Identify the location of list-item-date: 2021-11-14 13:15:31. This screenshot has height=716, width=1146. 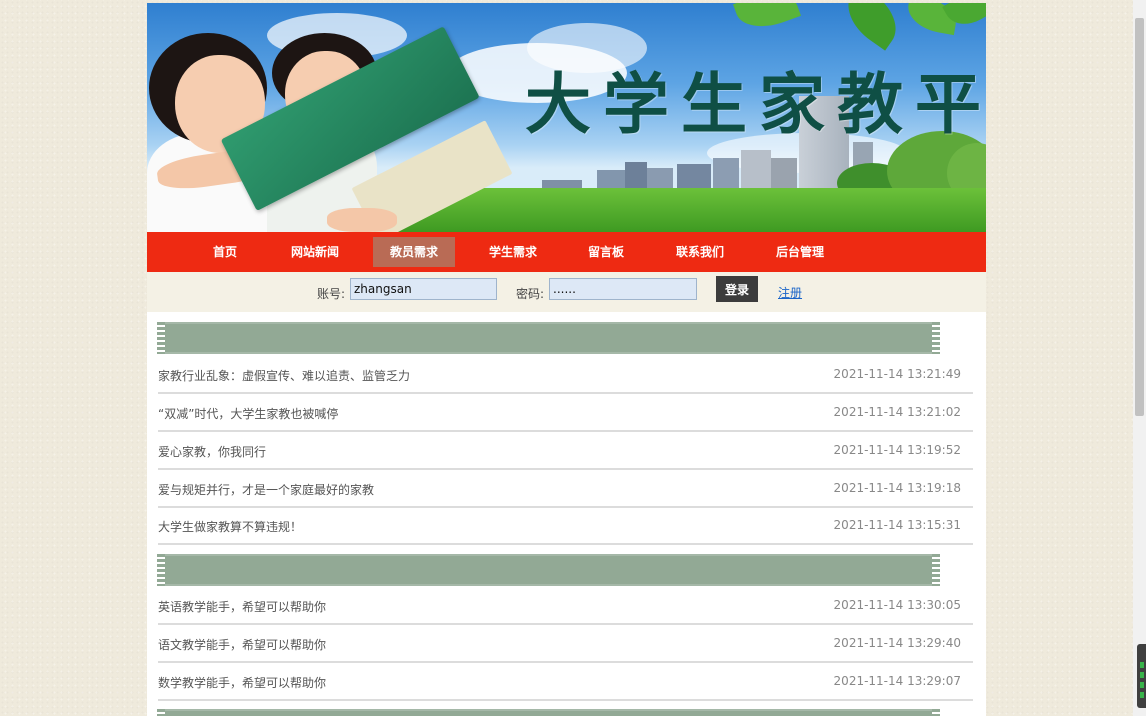
(897, 525).